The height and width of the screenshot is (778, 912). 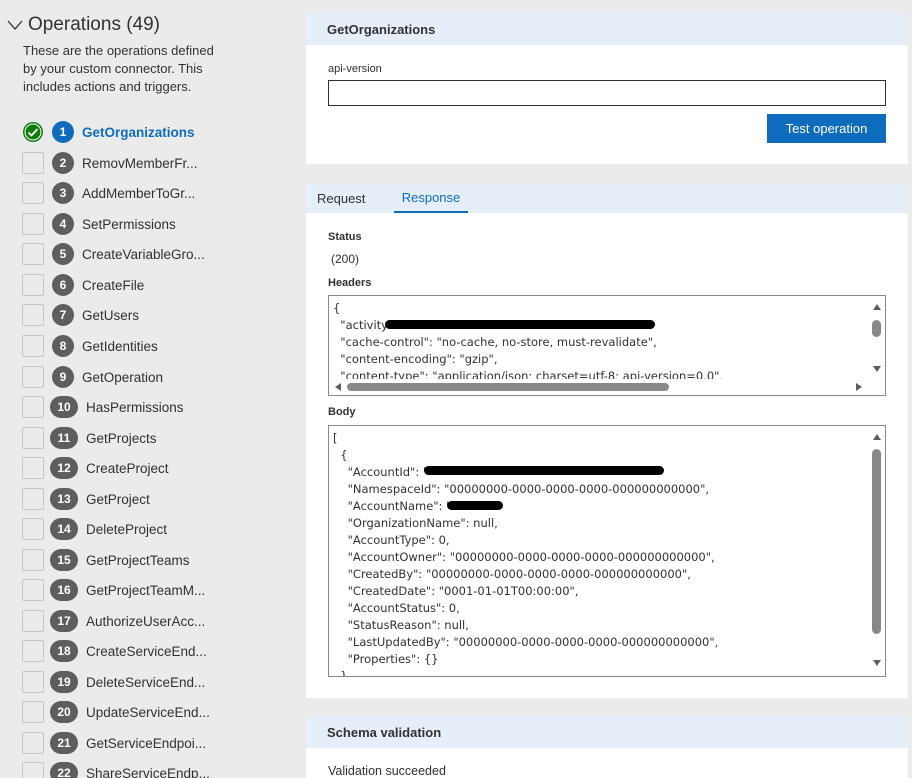 I want to click on operation-number-badge: 1, so click(x=63, y=132).